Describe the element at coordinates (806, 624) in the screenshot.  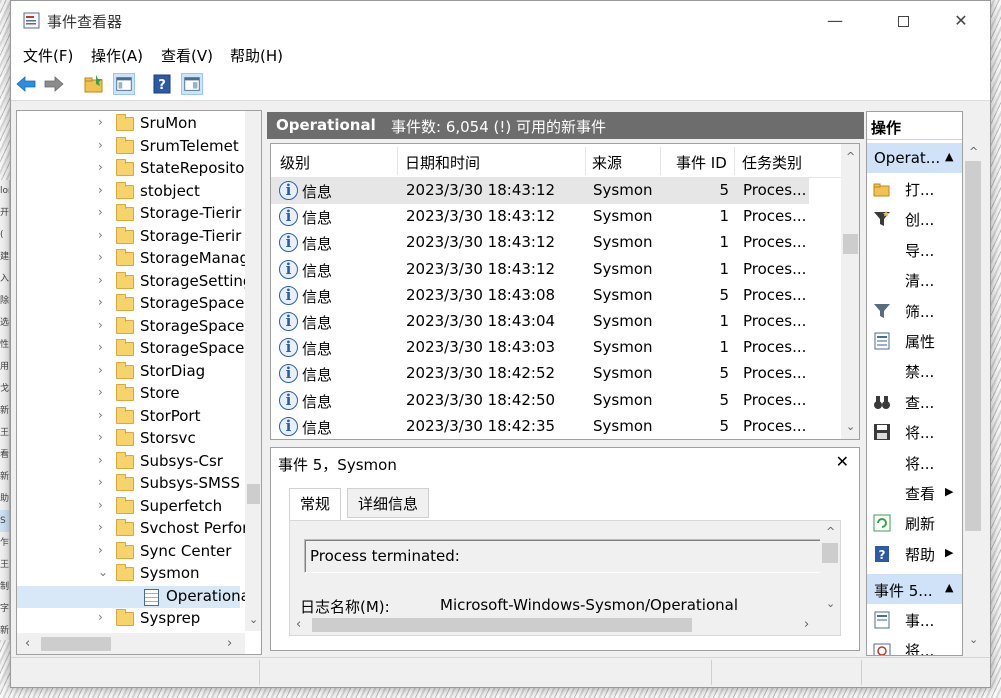
I see `detail-scroll-right-icon: ›` at that location.